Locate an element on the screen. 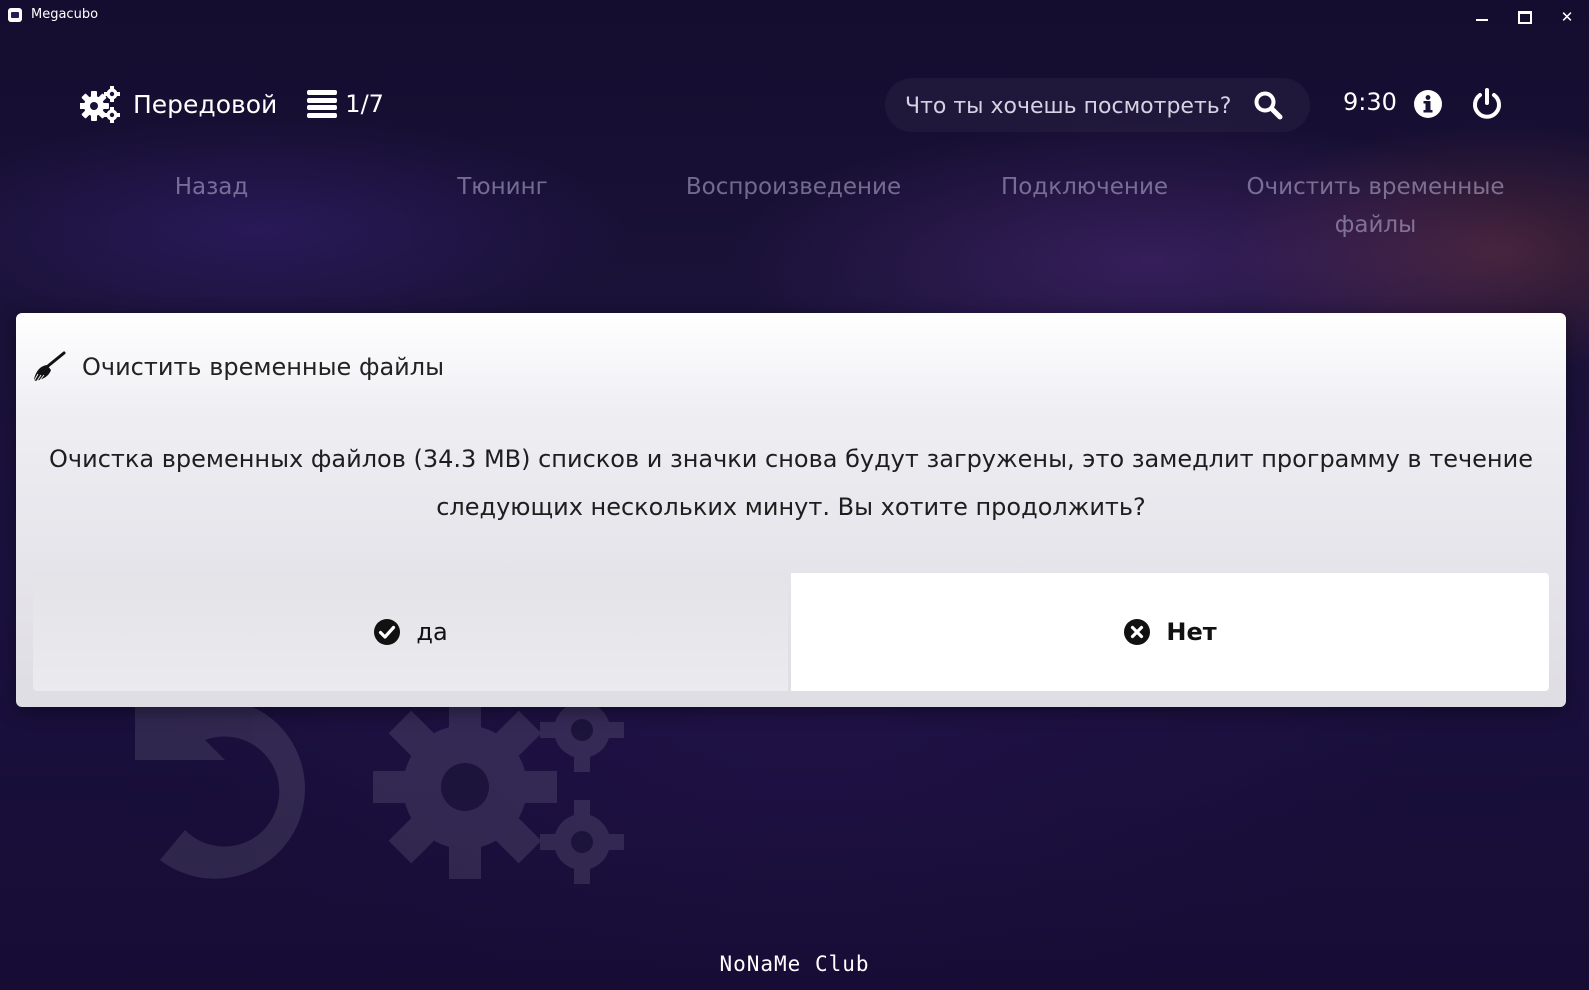 This screenshot has width=1589, height=990. watermark: NoNaMe Club is located at coordinates (794, 964).